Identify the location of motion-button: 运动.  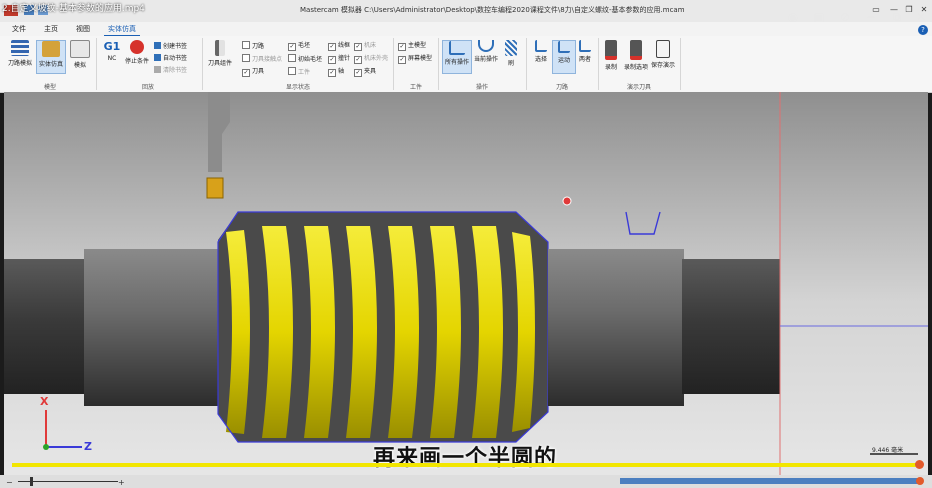
(564, 57).